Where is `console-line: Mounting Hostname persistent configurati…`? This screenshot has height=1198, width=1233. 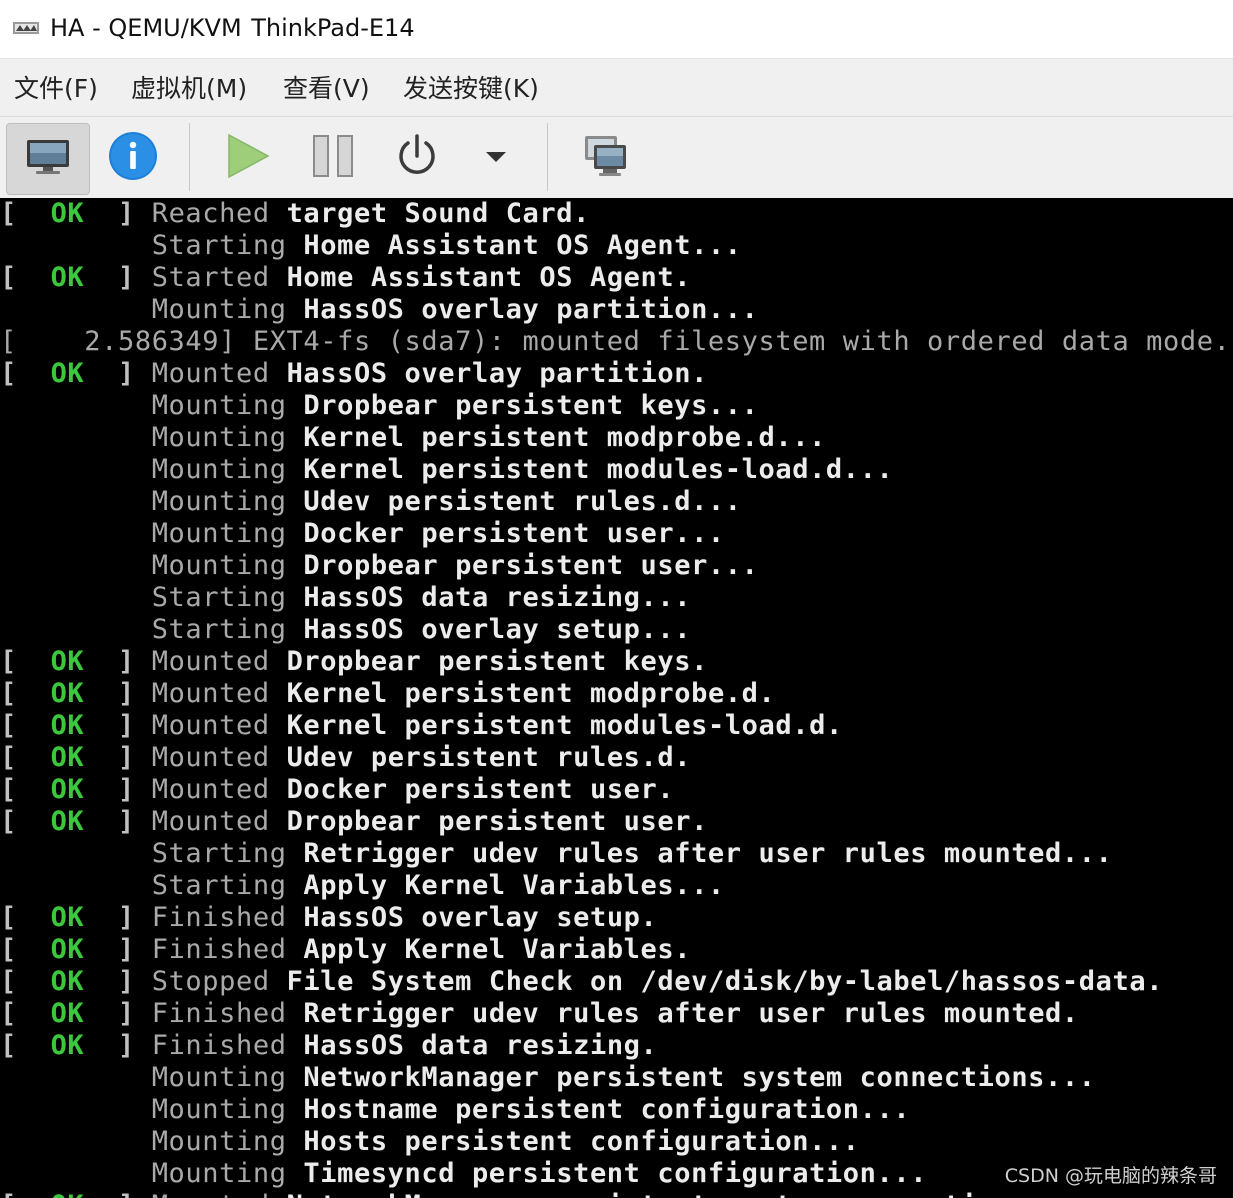
console-line: Mounting Hostname persistent configurati… is located at coordinates (455, 1110).